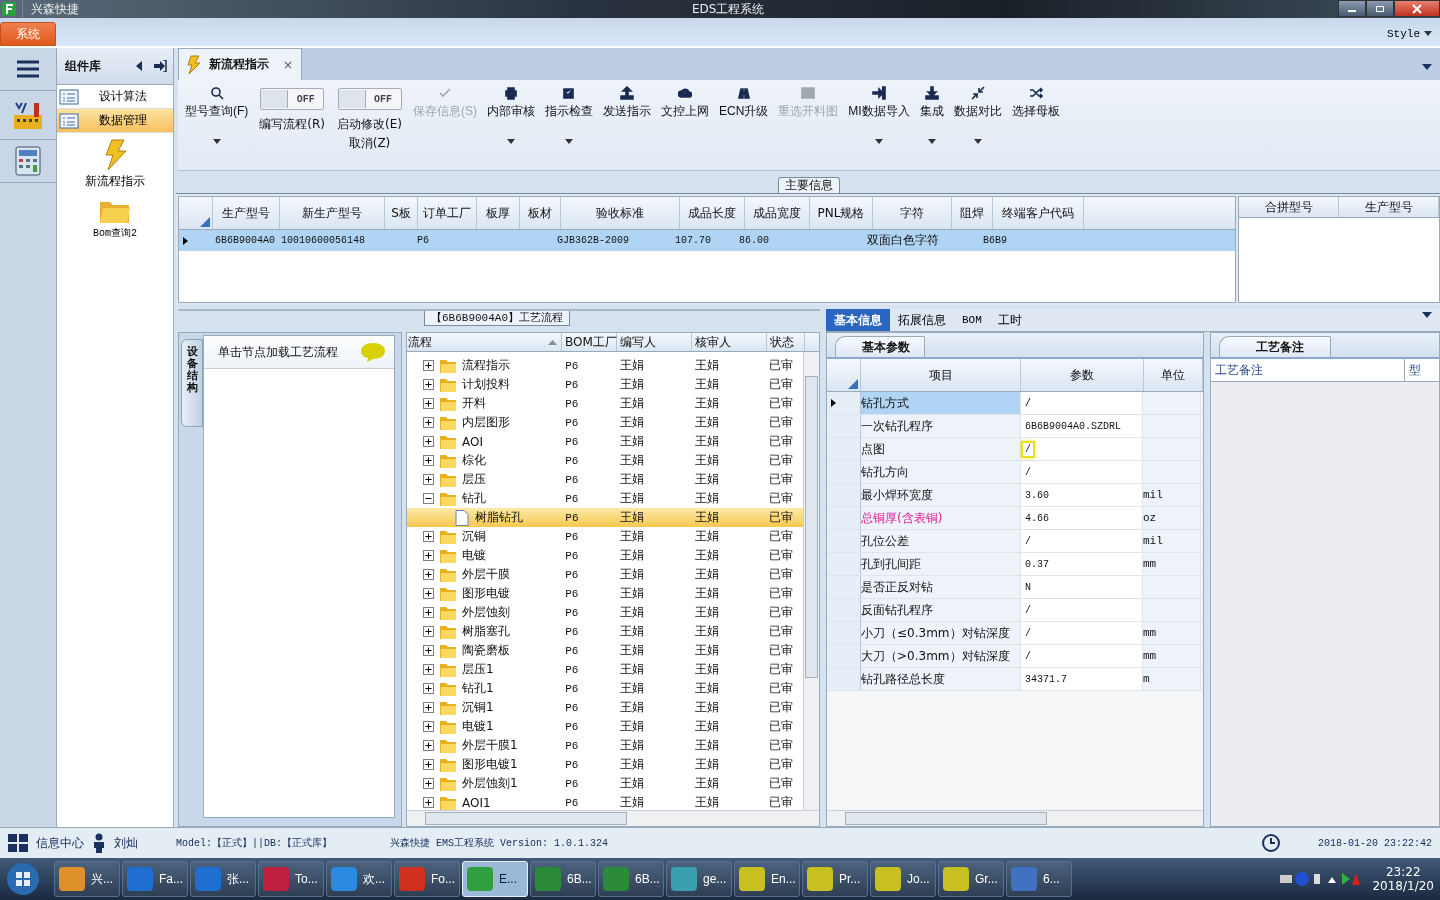 This screenshot has width=1440, height=900. I want to click on tool-button: Bom查询2, so click(115, 219).